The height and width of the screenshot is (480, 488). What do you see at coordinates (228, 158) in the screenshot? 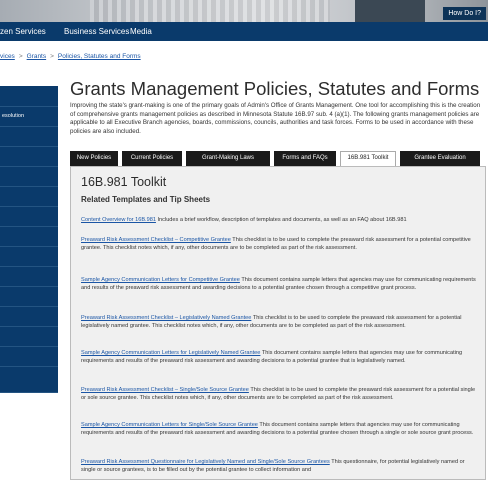
I see `tab-grant-making-laws: Grant-Making Laws` at bounding box center [228, 158].